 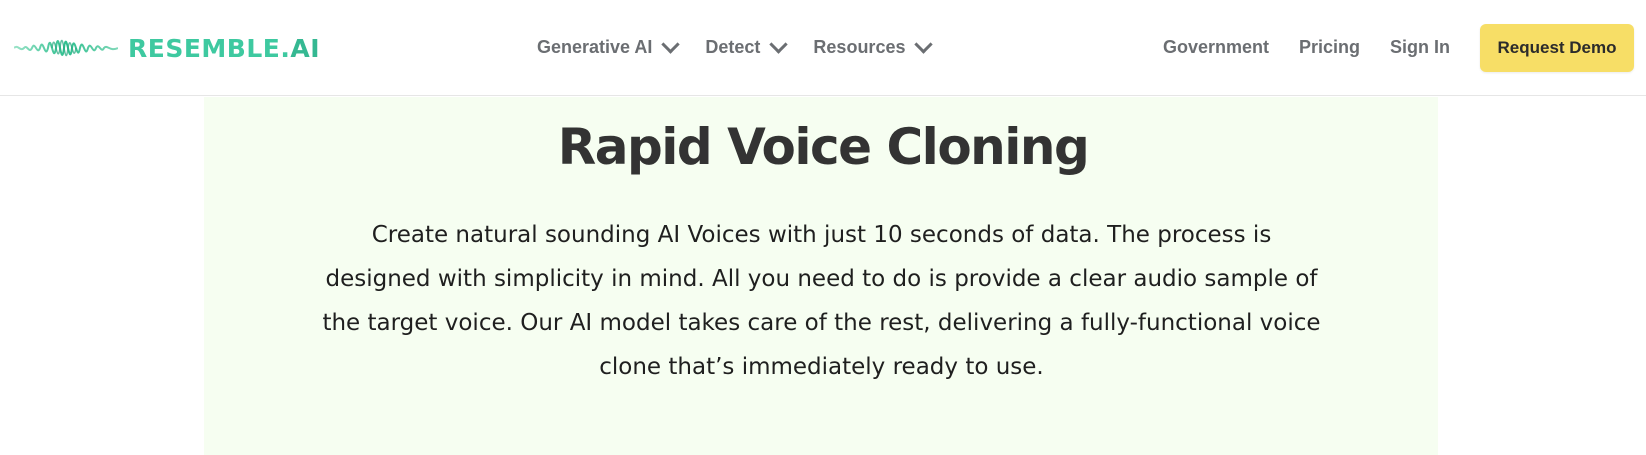 What do you see at coordinates (823, 147) in the screenshot?
I see `page-title: Rapid Voice Cloning` at bounding box center [823, 147].